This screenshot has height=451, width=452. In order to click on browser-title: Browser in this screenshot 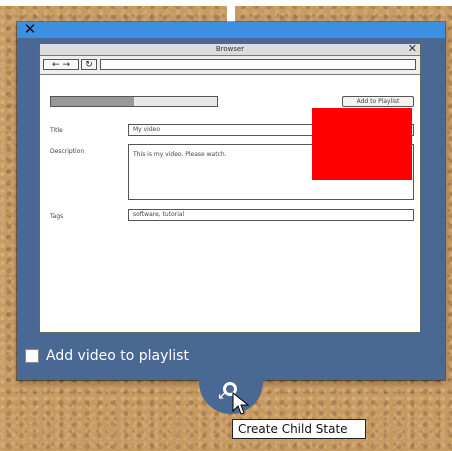, I will do `click(230, 49)`.